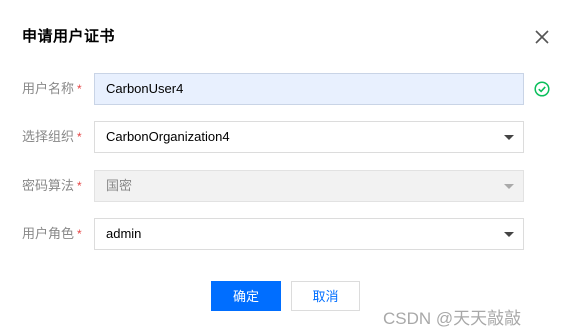  What do you see at coordinates (452, 318) in the screenshot?
I see `watermark: CSDN @天天敲敲` at bounding box center [452, 318].